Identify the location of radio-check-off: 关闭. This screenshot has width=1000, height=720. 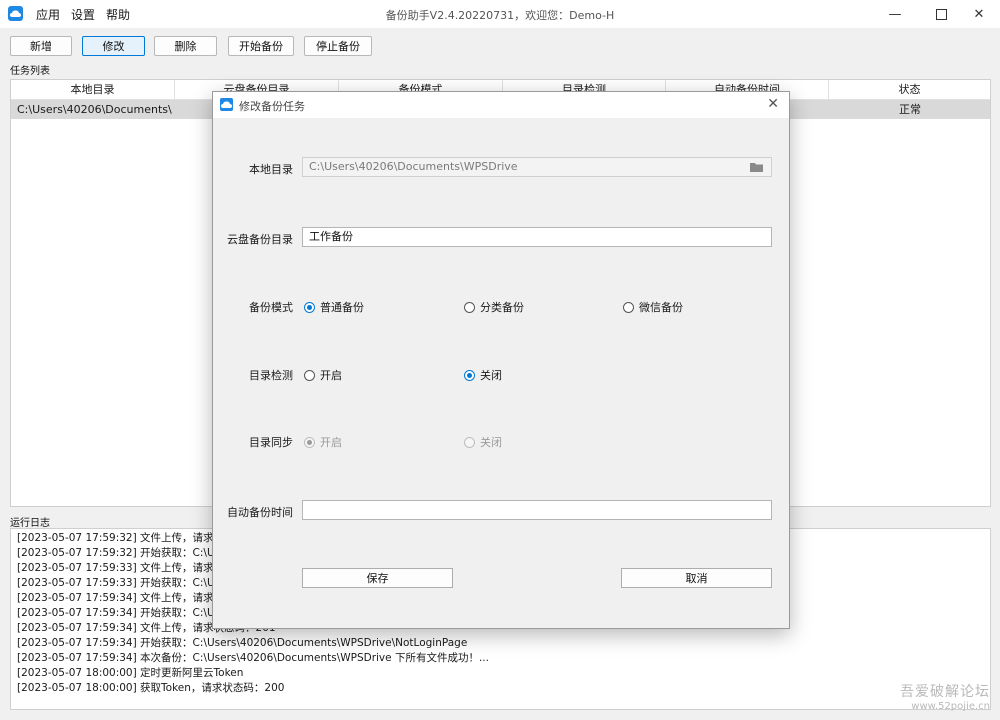
(483, 375).